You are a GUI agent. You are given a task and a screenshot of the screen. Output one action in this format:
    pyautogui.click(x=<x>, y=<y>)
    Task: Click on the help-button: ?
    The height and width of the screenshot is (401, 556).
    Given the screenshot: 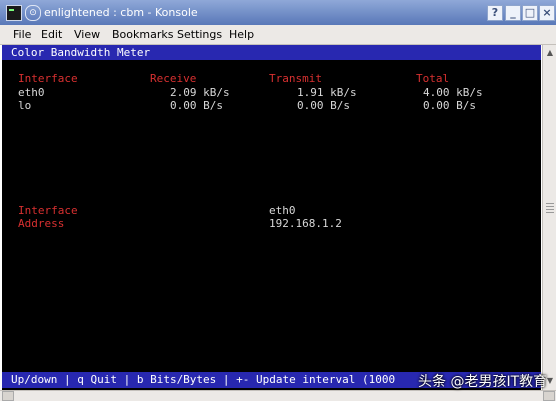 What is the action you would take?
    pyautogui.click(x=495, y=13)
    